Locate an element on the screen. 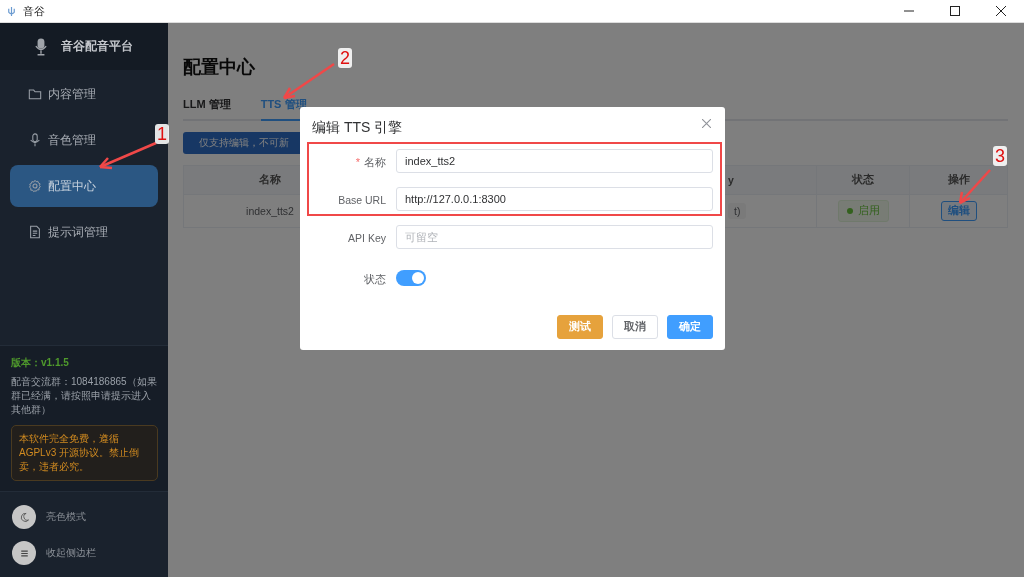  column-header: y is located at coordinates (731, 180).